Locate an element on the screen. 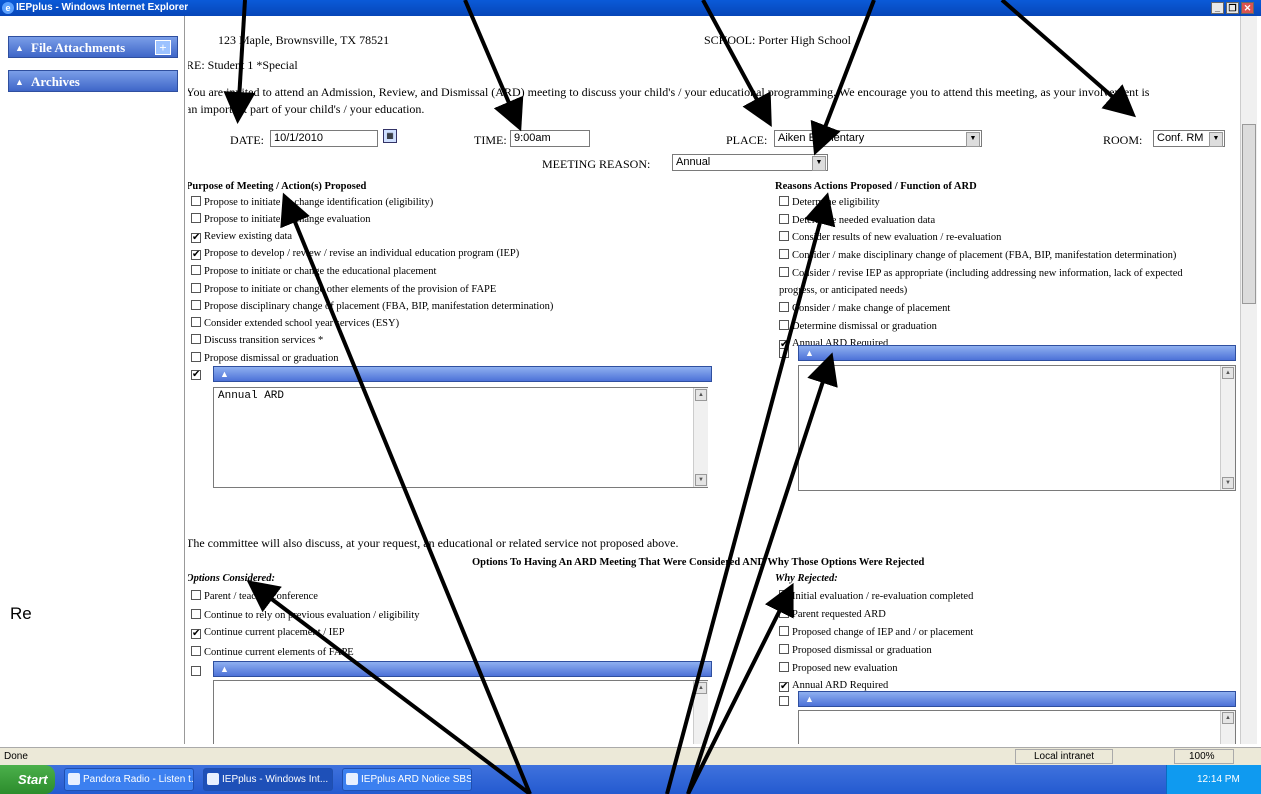  calendar-icon: ▦ is located at coordinates (390, 136).